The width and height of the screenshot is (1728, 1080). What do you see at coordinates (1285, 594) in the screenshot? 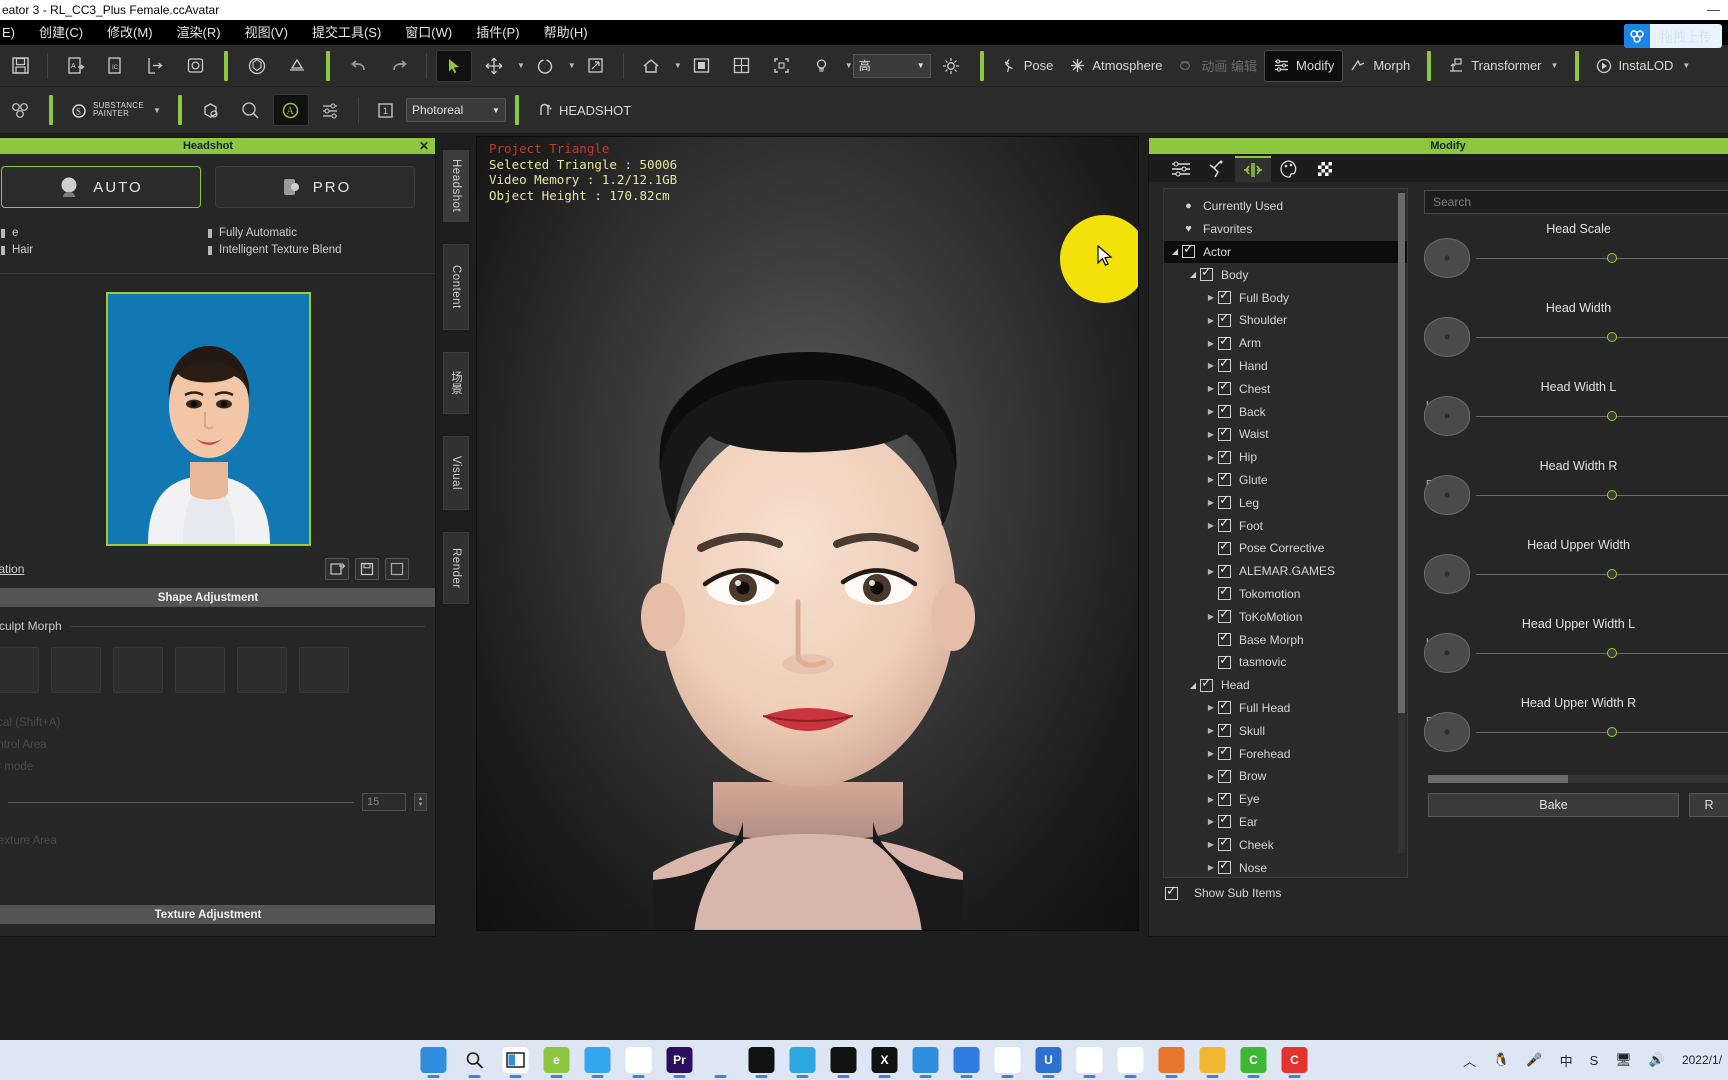
I see `tree-item: Tokomotion` at bounding box center [1285, 594].